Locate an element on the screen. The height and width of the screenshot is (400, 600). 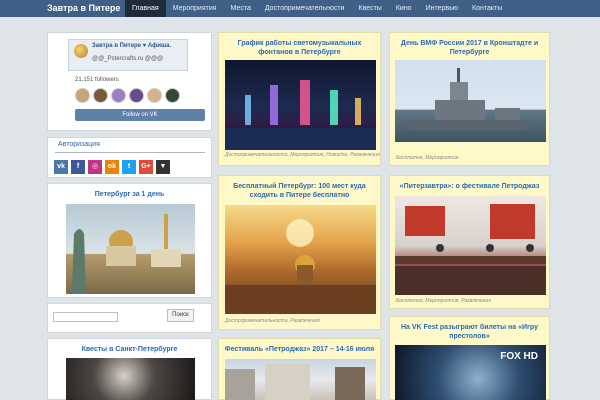
instagram-icon: ◎ is located at coordinates (95, 167).